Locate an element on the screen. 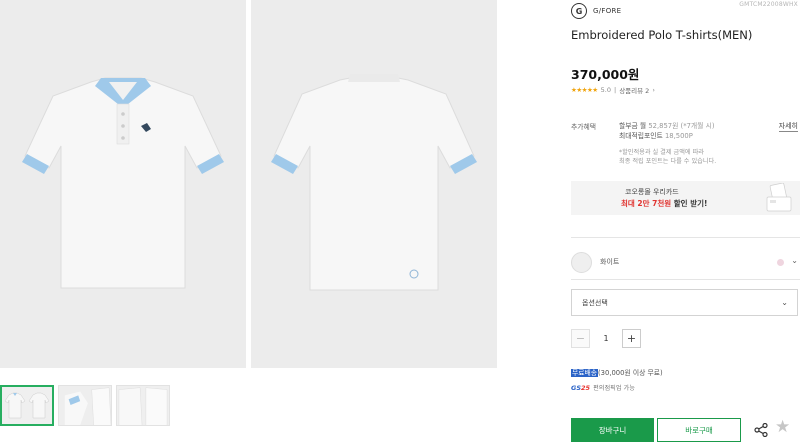  add-to-cart-button: 장바구니 is located at coordinates (612, 430).